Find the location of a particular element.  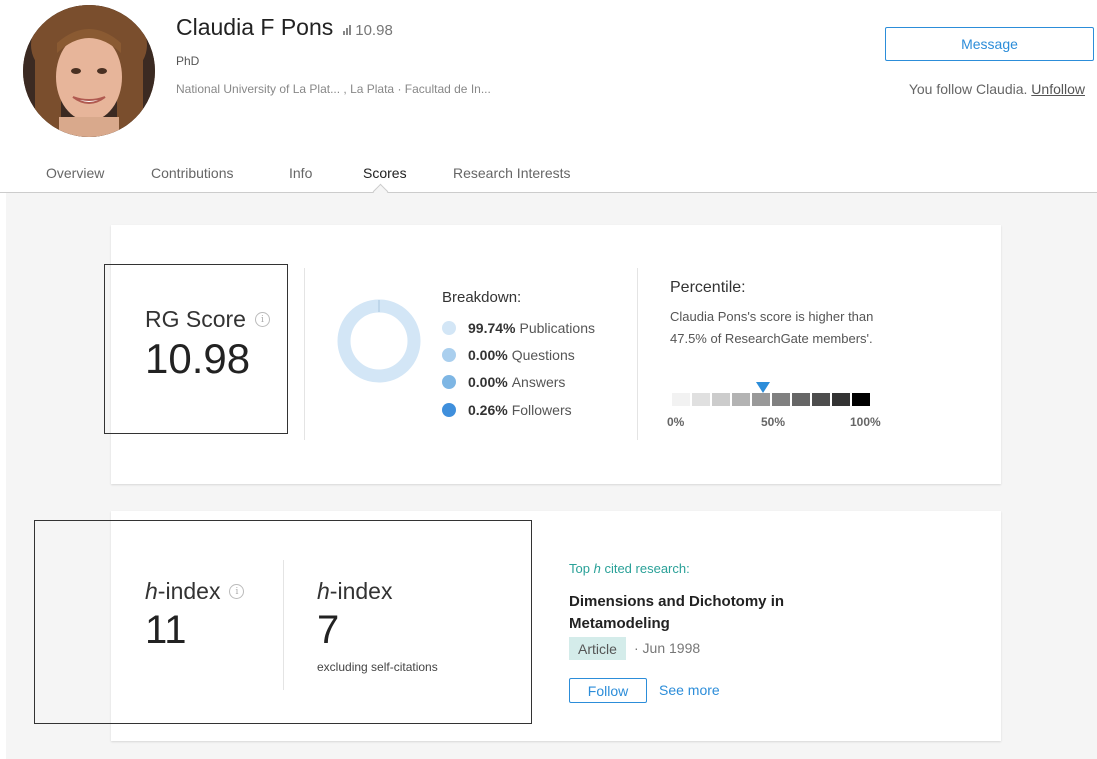

breakdown-item-followers: 0.26% Followers is located at coordinates (507, 410).